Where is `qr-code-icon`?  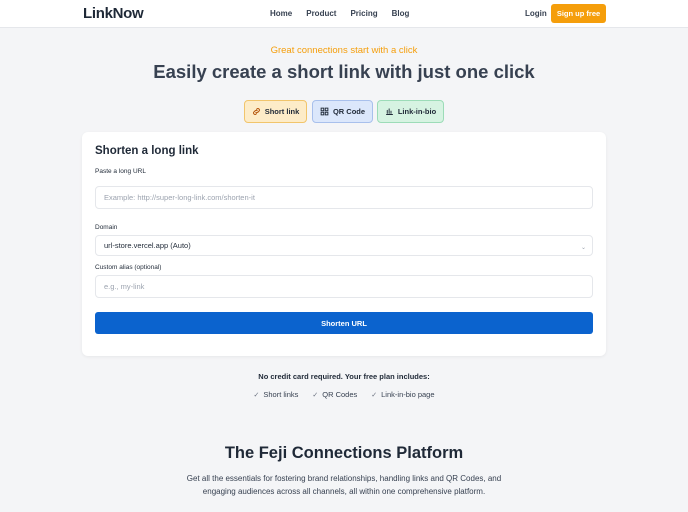 qr-code-icon is located at coordinates (324, 111).